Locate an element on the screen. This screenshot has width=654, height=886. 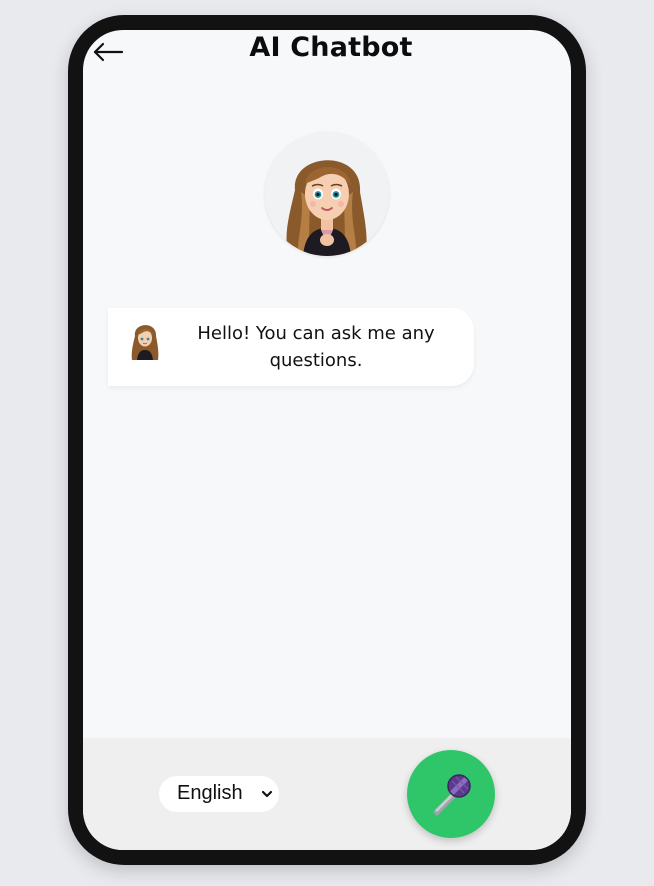
message-avatar is located at coordinates (145, 339).